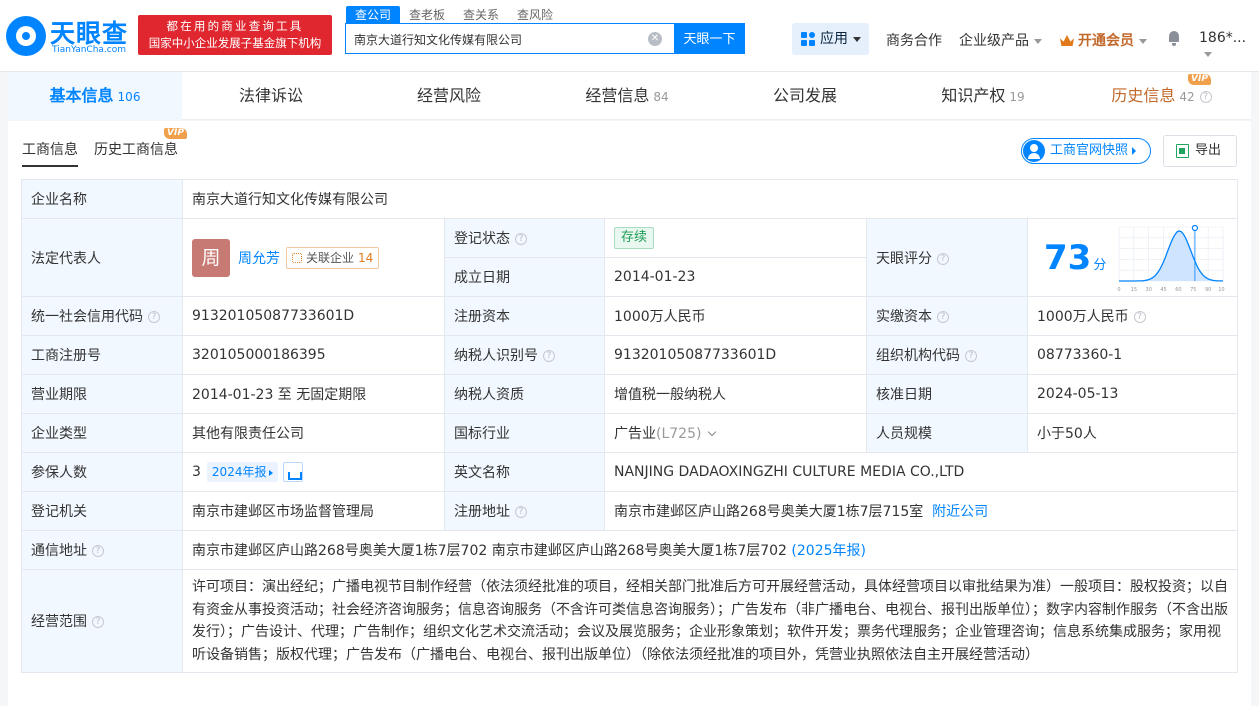 The width and height of the screenshot is (1259, 706). I want to click on eye-logo-icon, so click(26, 36).